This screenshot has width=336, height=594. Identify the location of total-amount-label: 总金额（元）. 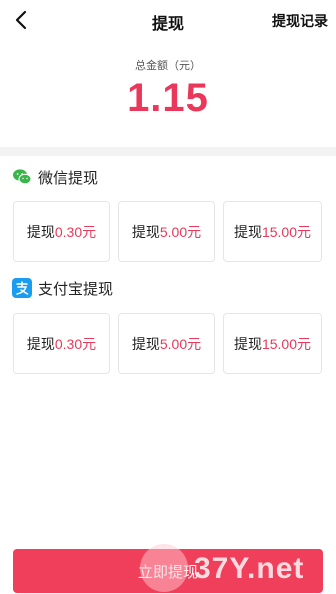
(168, 66).